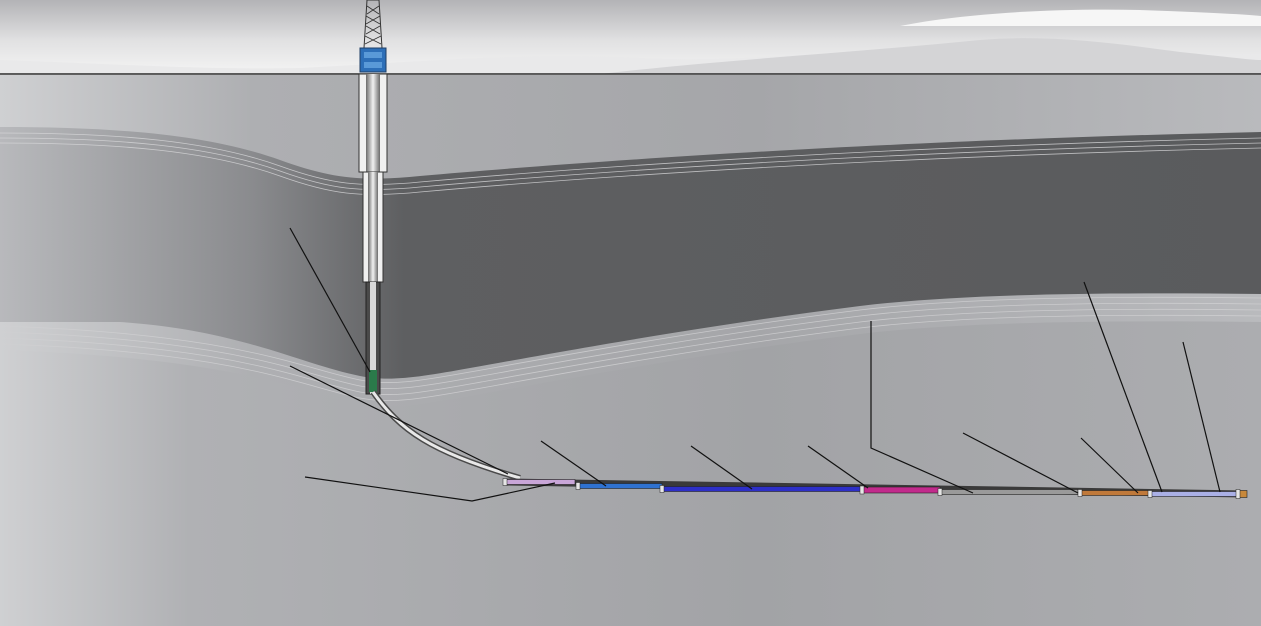 This screenshot has width=1261, height=626. I want to click on mwd-tool, so click(620, 486).